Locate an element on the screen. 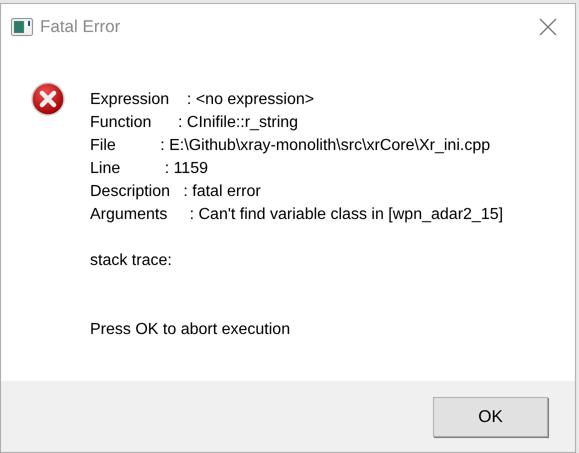  error-detail-line: Expression : <no expression> is located at coordinates (203, 100).